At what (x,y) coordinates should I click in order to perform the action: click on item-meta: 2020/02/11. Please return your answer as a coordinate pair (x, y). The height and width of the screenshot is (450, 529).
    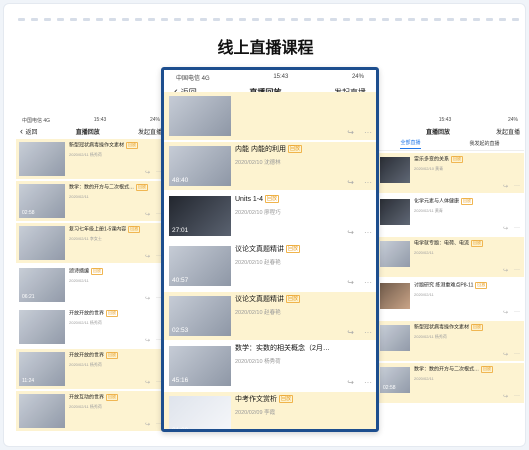
    Looking at the image, I should click on (467, 294).